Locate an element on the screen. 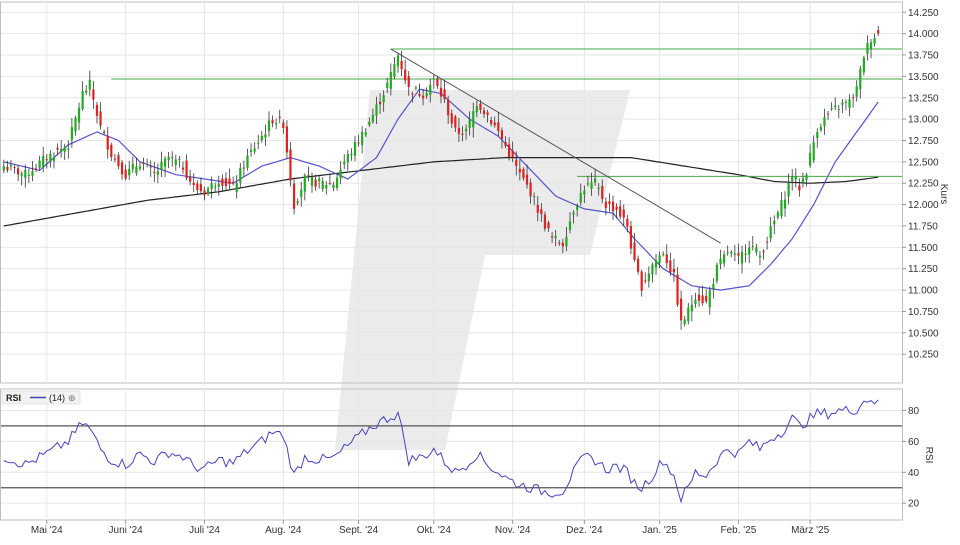 This screenshot has width=960, height=545. x-tick-label: Dez. '24 is located at coordinates (584, 530).